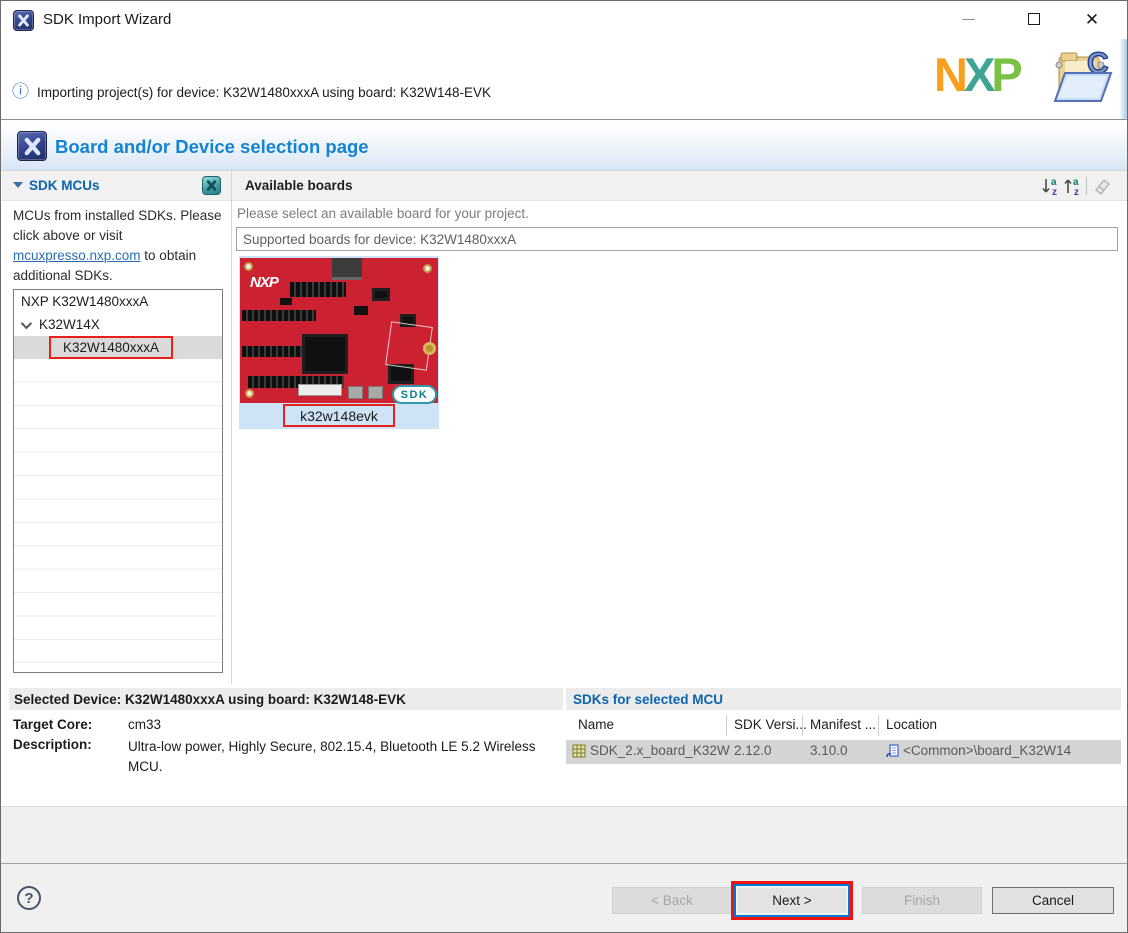  What do you see at coordinates (1086, 79) in the screenshot?
I see `c-project-folder-icon: C` at bounding box center [1086, 79].